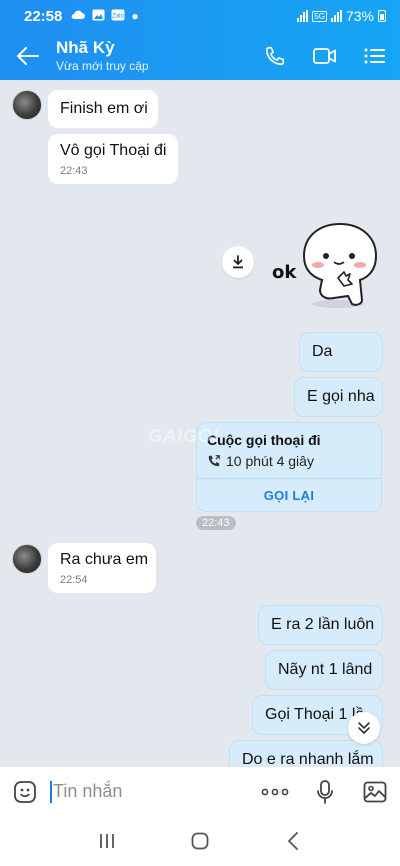 The height and width of the screenshot is (866, 400). What do you see at coordinates (43, 16) in the screenshot?
I see `status-time: 22:58` at bounding box center [43, 16].